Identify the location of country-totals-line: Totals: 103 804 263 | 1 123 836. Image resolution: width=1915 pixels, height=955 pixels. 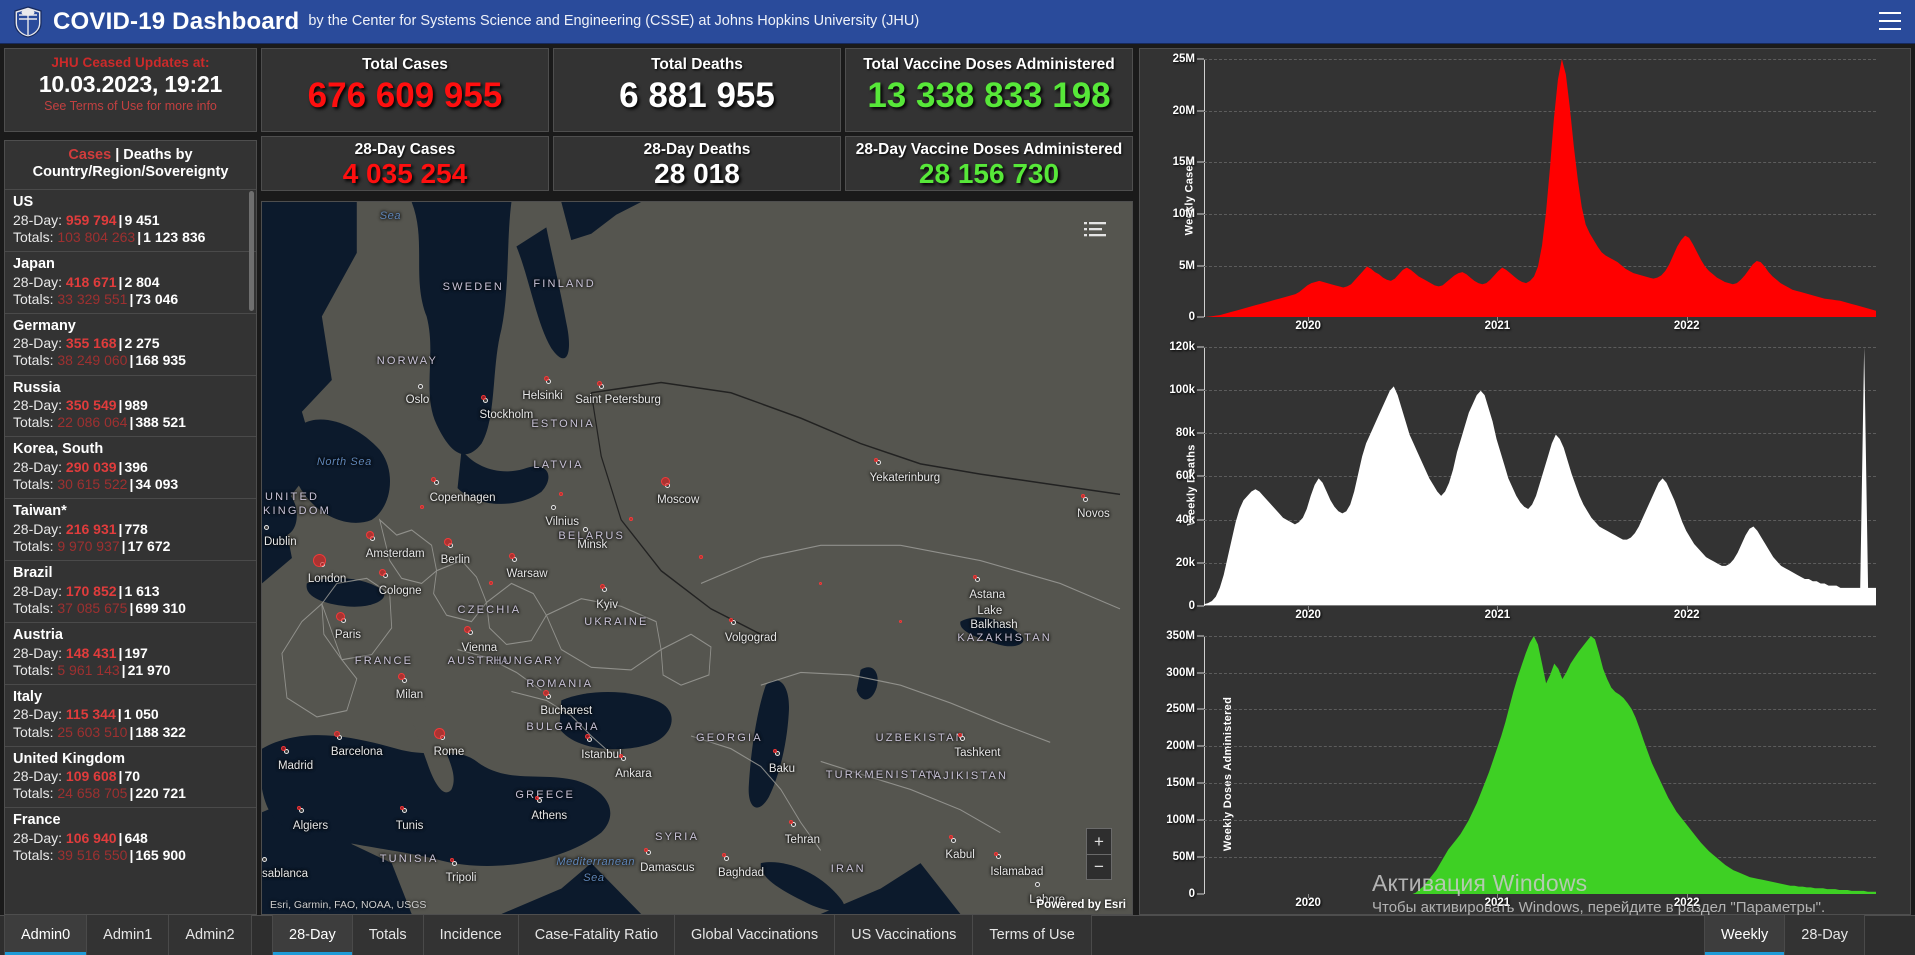
(109, 236).